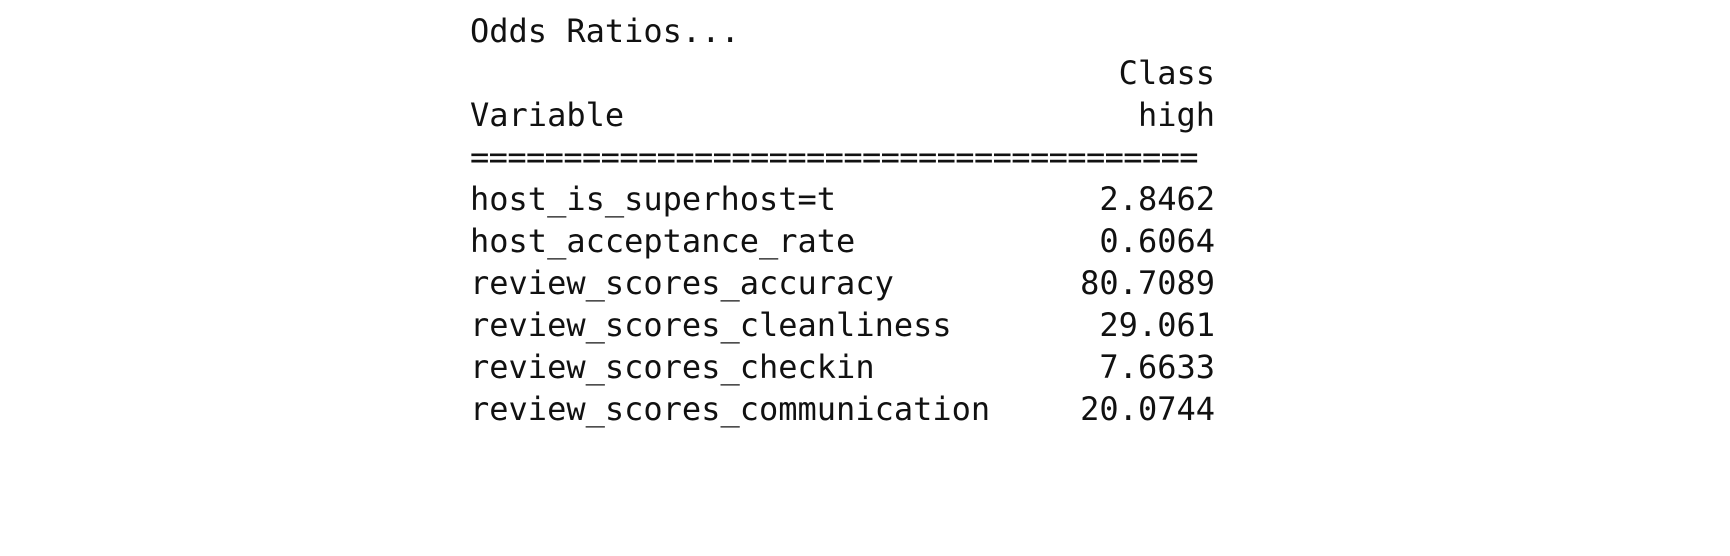 The width and height of the screenshot is (1730, 556). I want to click on row-variable: review_scores_cleanliness, so click(711, 325).